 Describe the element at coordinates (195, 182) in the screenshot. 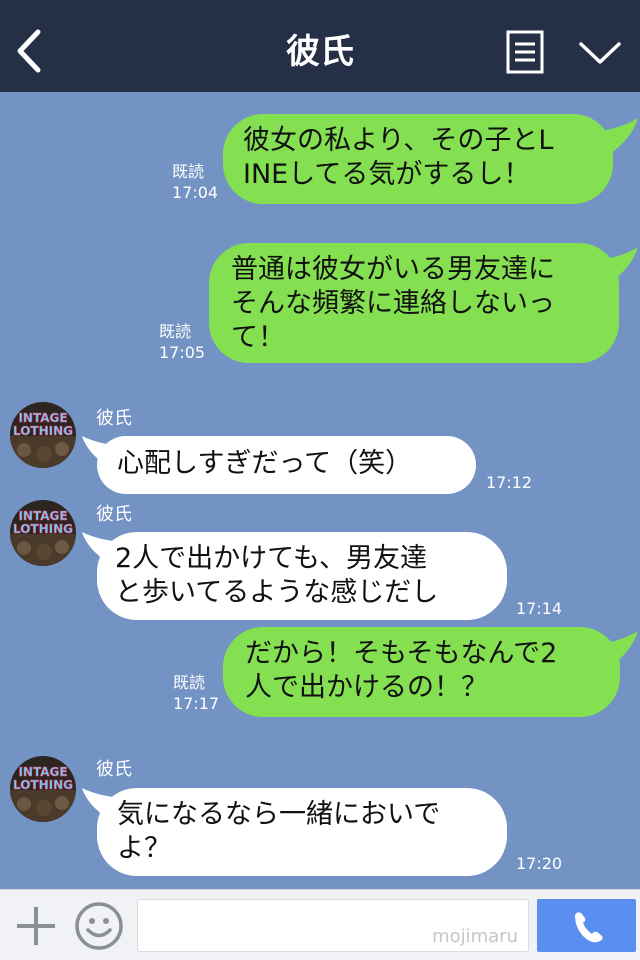

I see `message-meta: 既読 17:04` at that location.